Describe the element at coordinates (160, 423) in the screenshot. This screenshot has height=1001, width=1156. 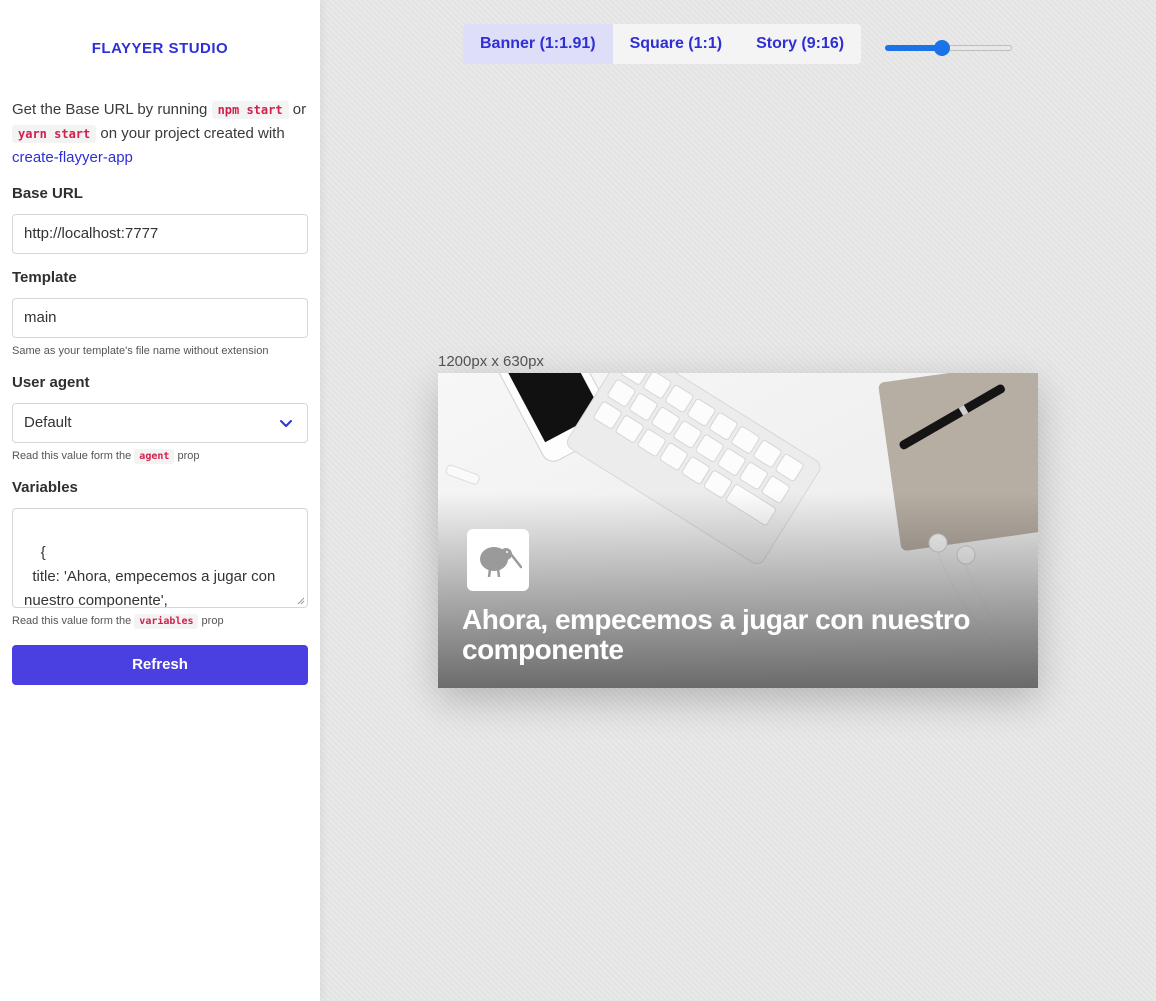
I see `user-agent-select: Default` at that location.